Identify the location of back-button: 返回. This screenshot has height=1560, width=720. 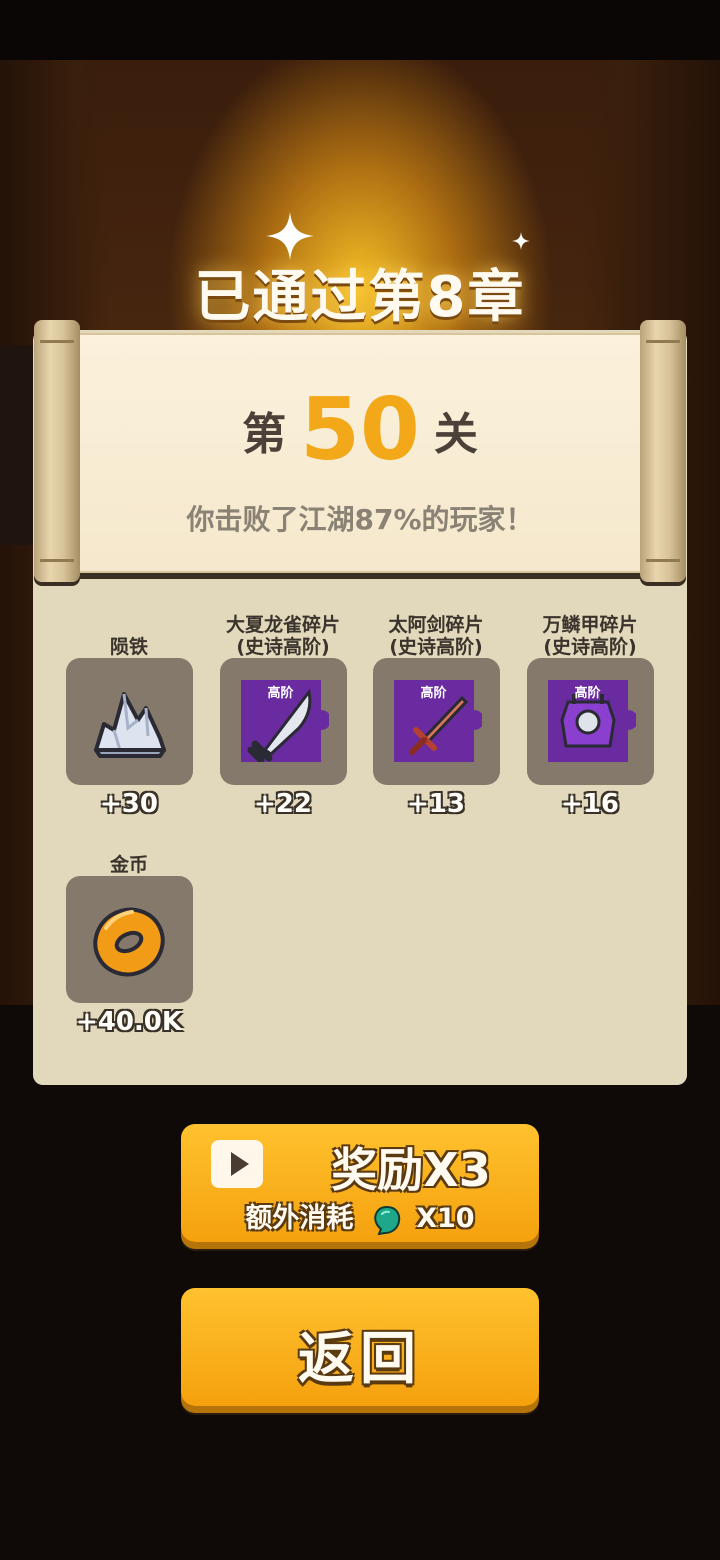
(360, 1347).